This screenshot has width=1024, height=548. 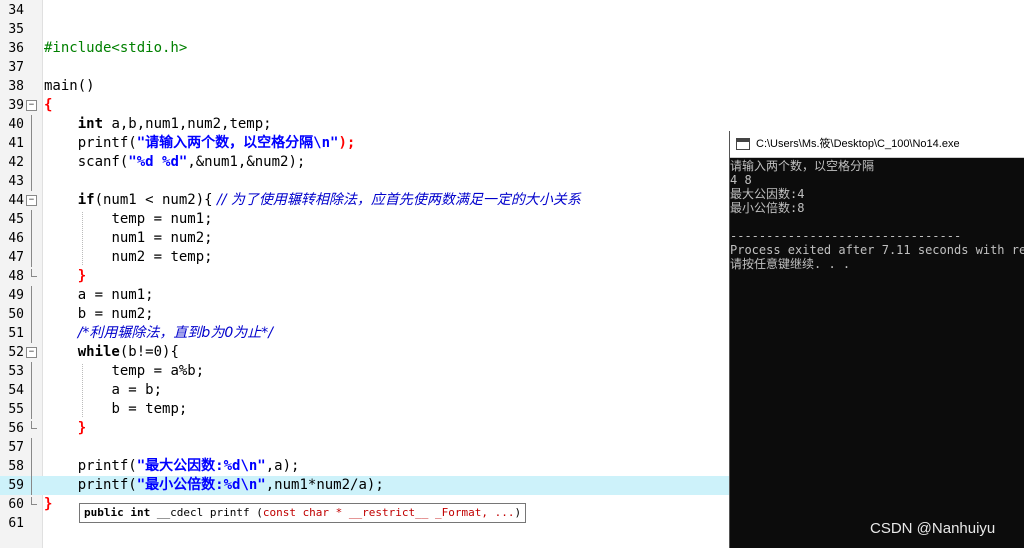 What do you see at coordinates (16, 276) in the screenshot?
I see `line-number: 48` at bounding box center [16, 276].